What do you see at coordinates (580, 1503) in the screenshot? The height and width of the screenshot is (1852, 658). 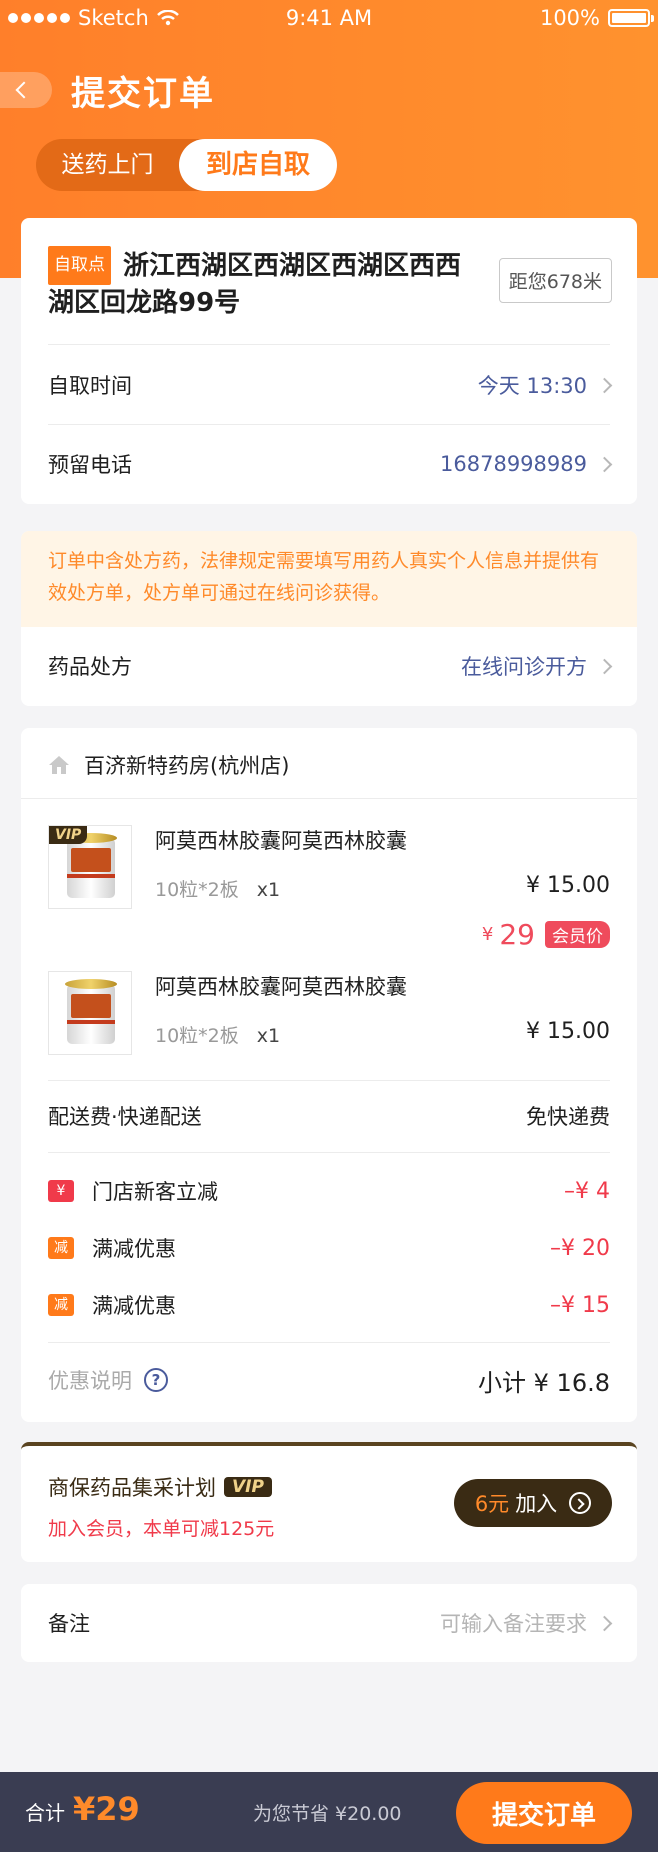 I see `arrow-right-circle-icon` at bounding box center [580, 1503].